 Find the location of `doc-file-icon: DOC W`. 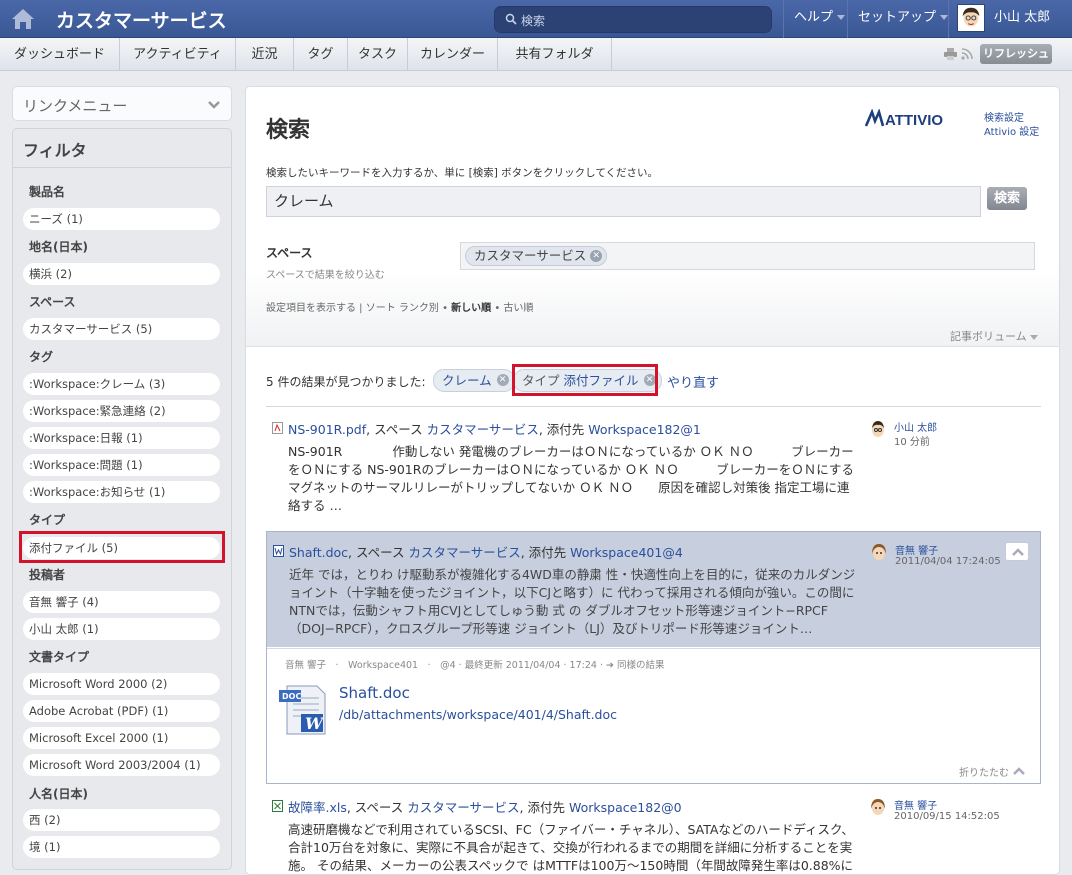

doc-file-icon: DOC W is located at coordinates (305, 710).